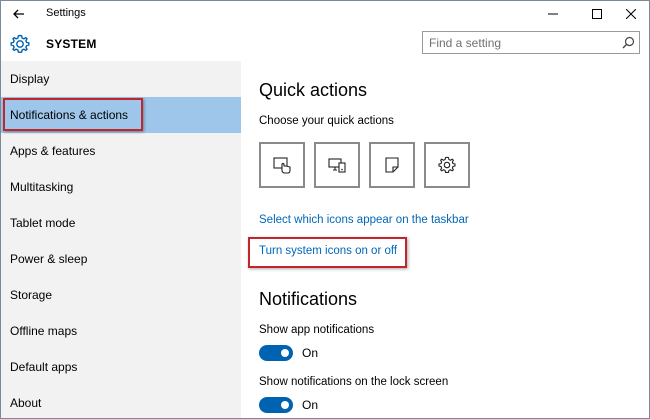 This screenshot has height=419, width=650. I want to click on back-button, so click(19, 14).